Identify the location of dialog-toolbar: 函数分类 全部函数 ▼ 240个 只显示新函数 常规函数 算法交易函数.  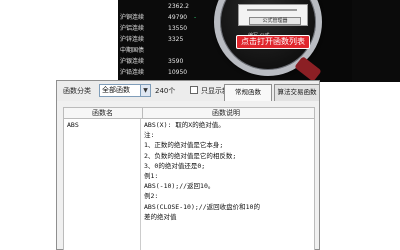
(188, 91).